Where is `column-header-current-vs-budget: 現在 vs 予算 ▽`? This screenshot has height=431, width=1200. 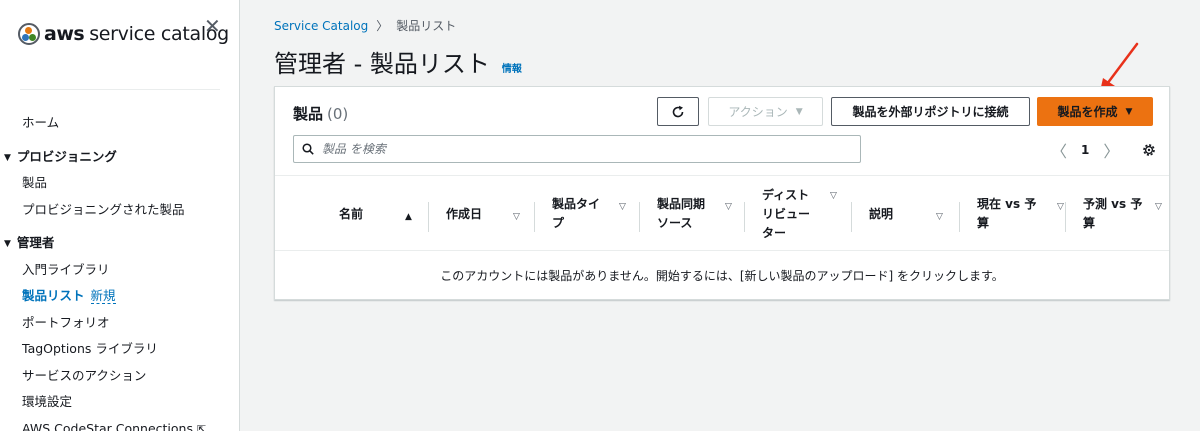
column-header-current-vs-budget: 現在 vs 予算 ▽ is located at coordinates (1025, 214).